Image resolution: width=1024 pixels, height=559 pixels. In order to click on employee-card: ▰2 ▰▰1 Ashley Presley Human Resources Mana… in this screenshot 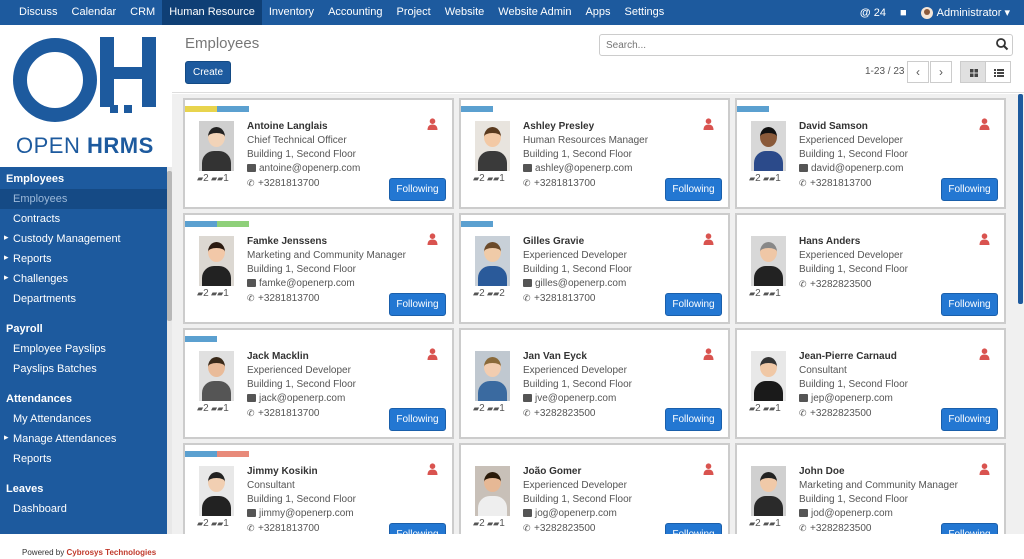, I will do `click(594, 153)`.